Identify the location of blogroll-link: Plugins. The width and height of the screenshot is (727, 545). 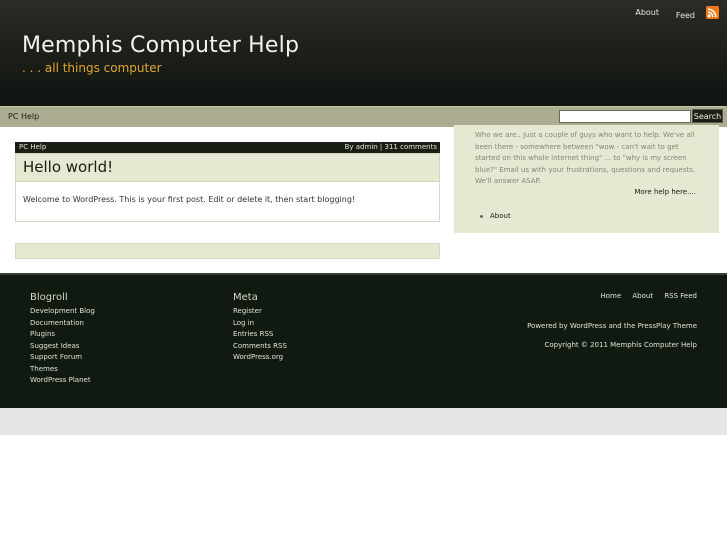
(62, 335).